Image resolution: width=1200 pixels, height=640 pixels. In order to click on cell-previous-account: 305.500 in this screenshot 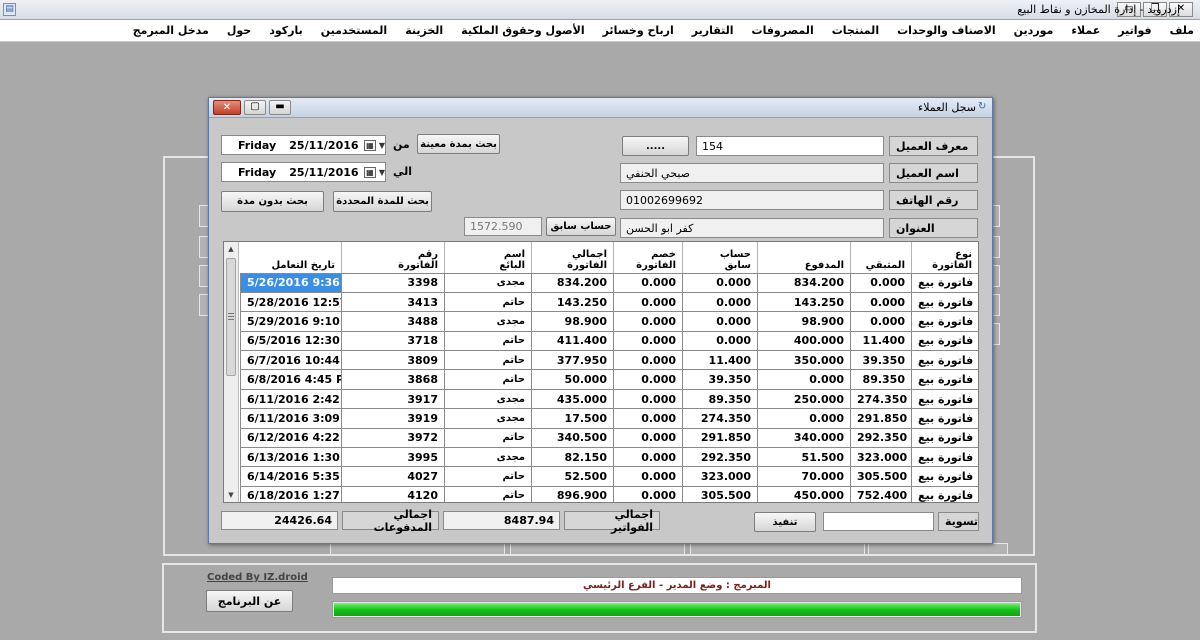, I will do `click(720, 493)`.